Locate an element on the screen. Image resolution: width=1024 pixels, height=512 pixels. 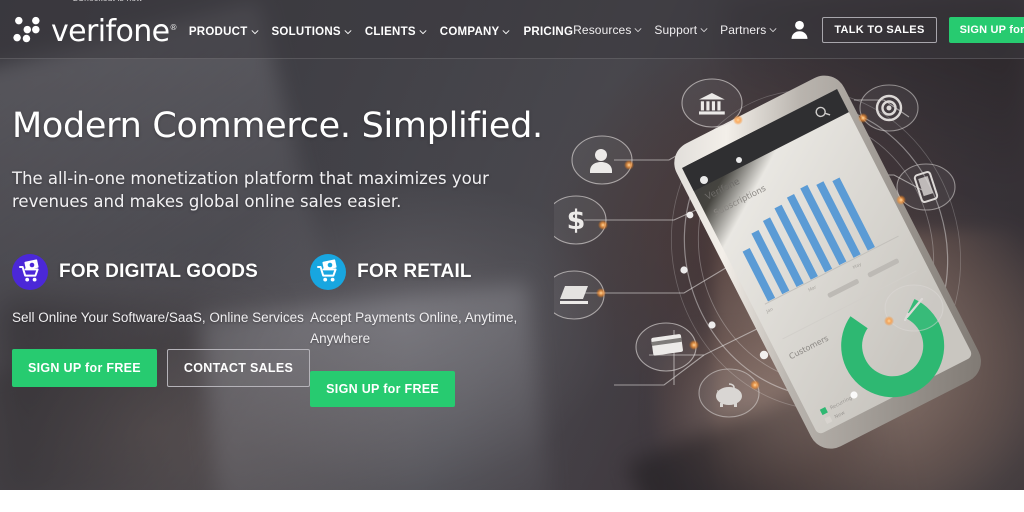
retail-signup-button: SIGN UP for FREE is located at coordinates (383, 388).